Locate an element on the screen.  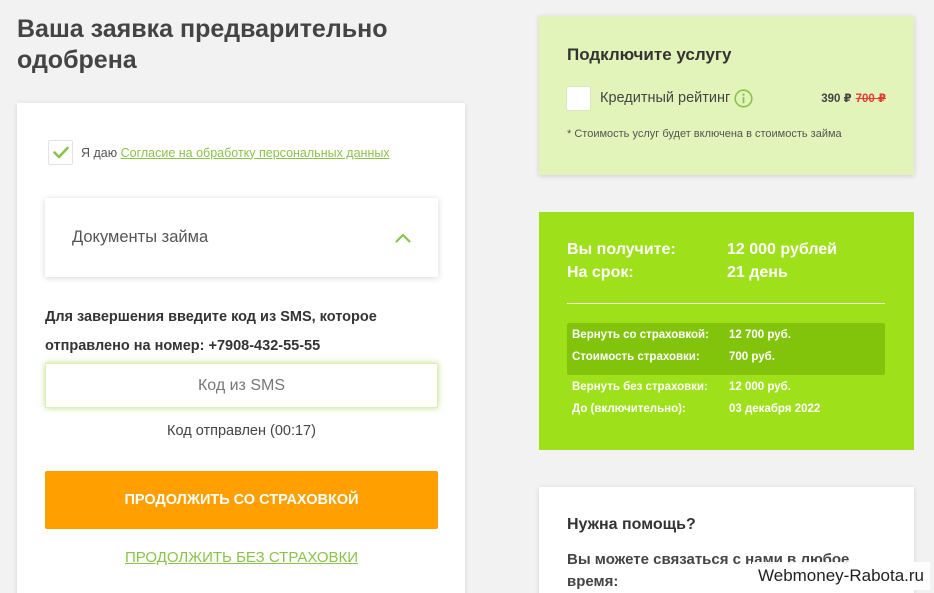
continue-with-insurance-button: ПРОДОЛЖИТЬ СО СТРАХОВКОЙ is located at coordinates (241, 500).